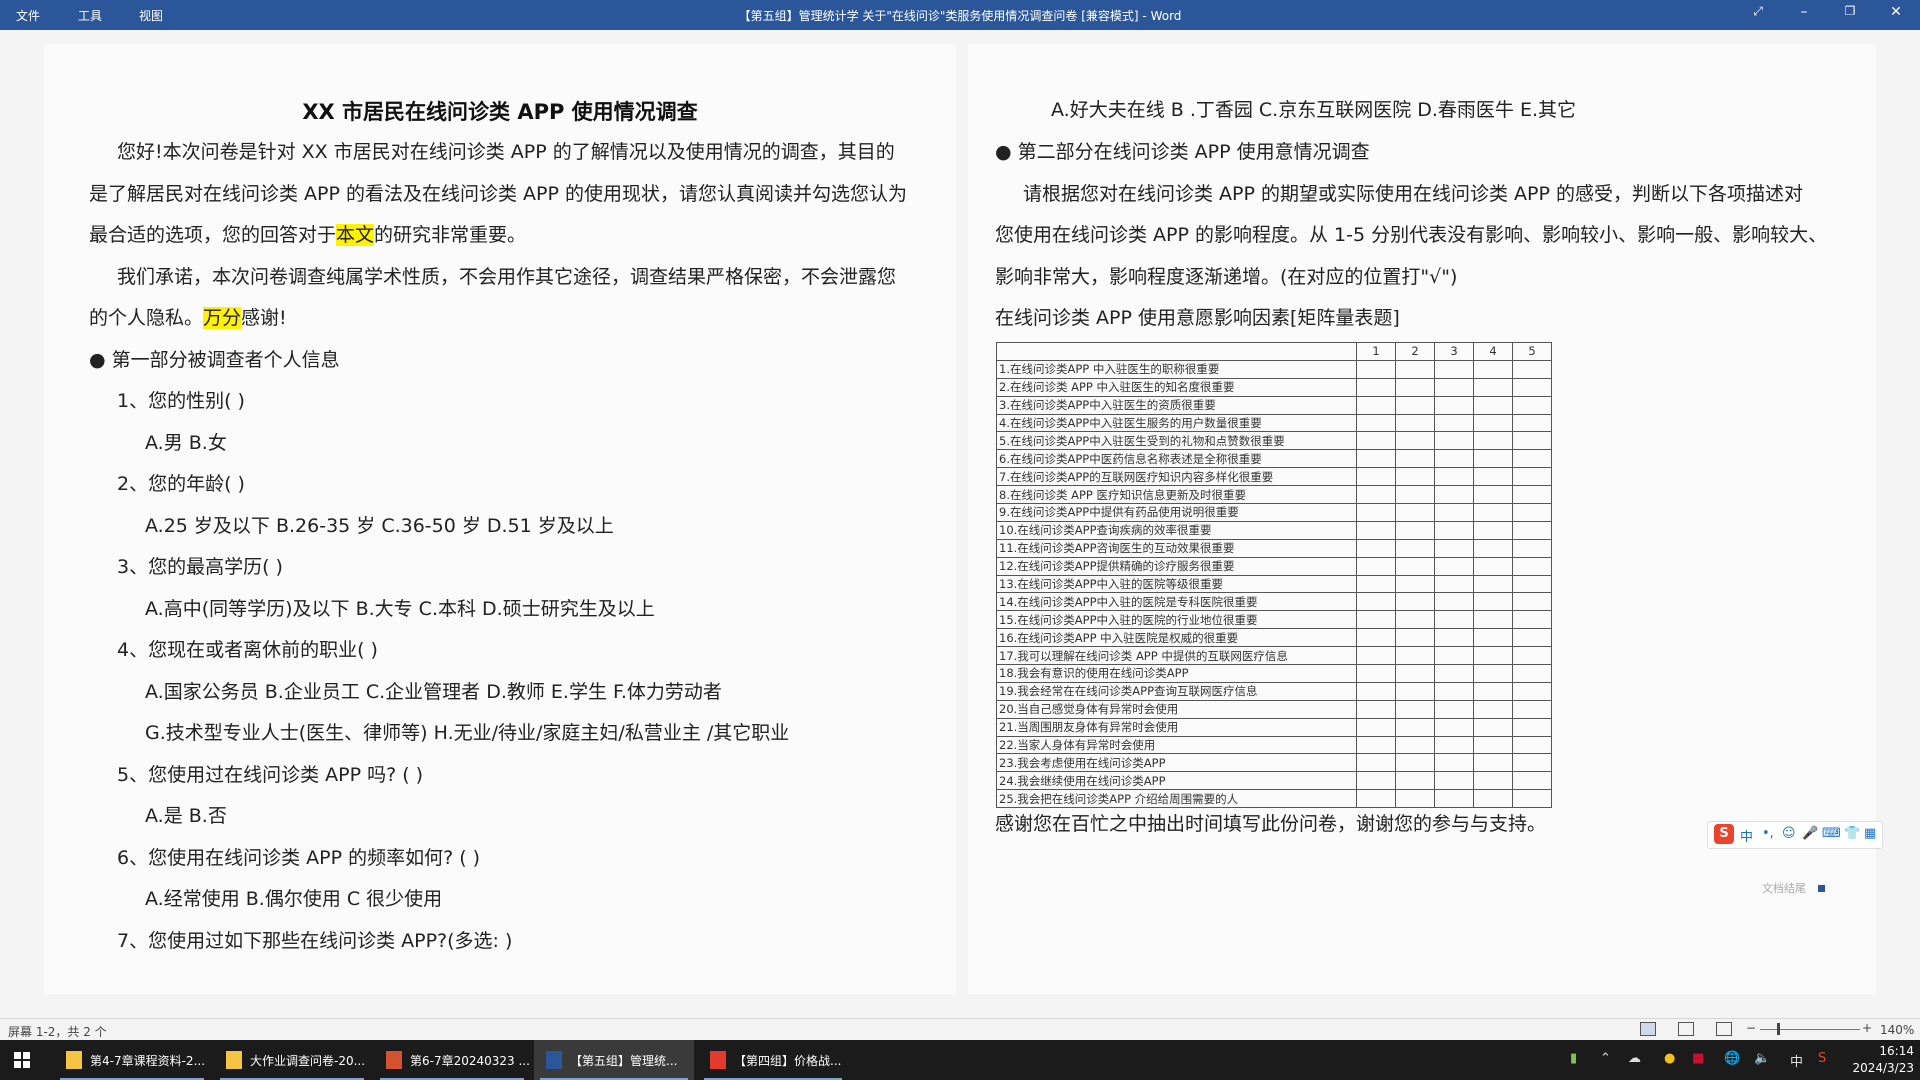 The image size is (1920, 1080). I want to click on windows-start-icon, so click(22, 1060).